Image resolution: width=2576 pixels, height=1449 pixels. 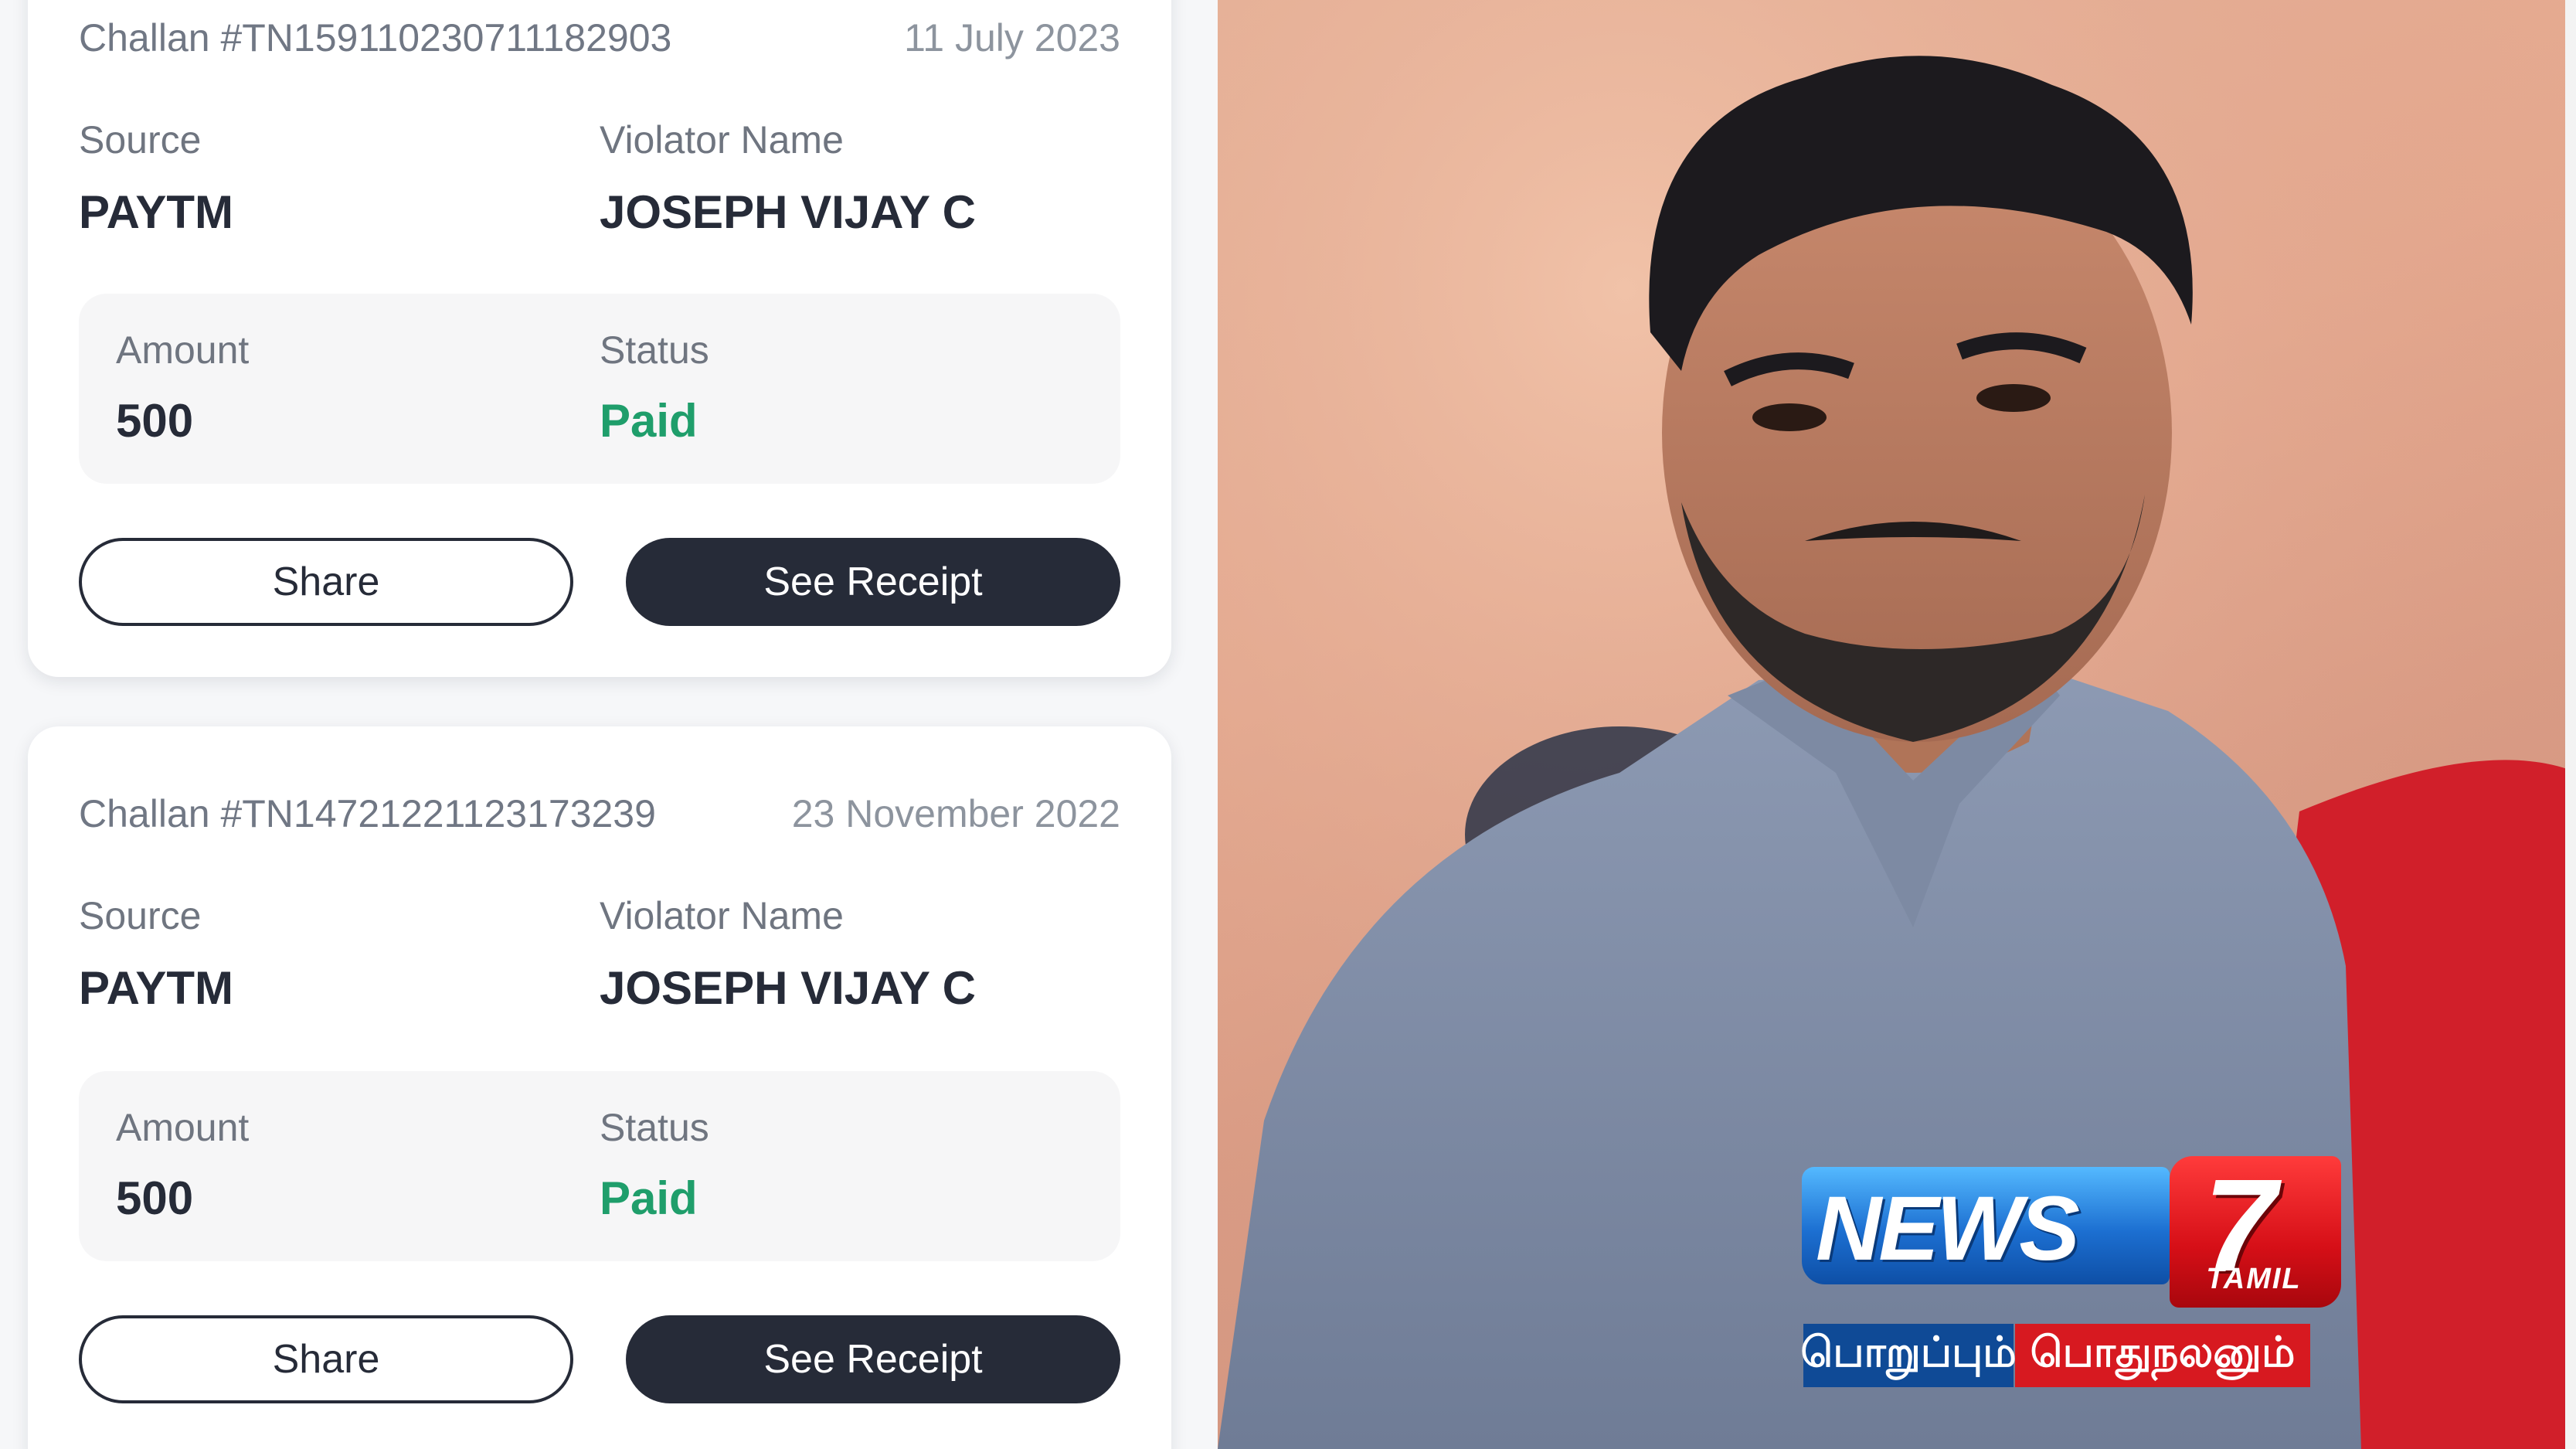 I want to click on logo-tamil-text: TAMIL, so click(x=2254, y=1279).